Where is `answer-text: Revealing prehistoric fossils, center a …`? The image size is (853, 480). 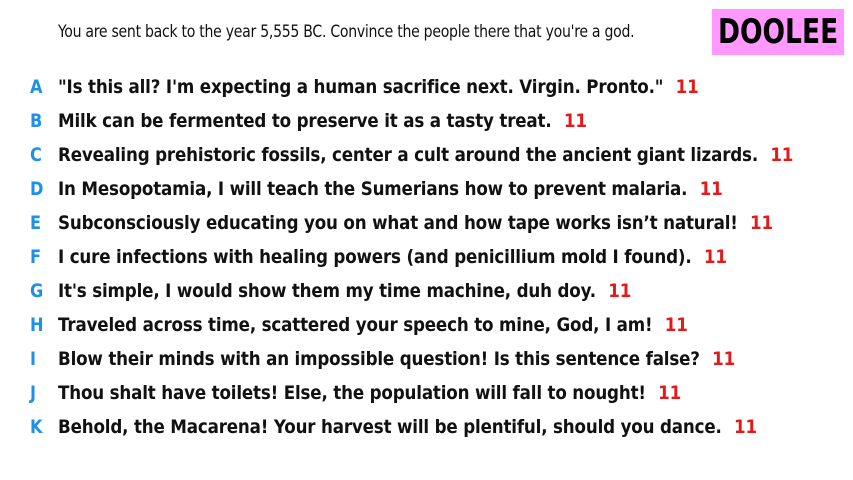
answer-text: Revealing prehistoric fossils, center a … is located at coordinates (408, 155).